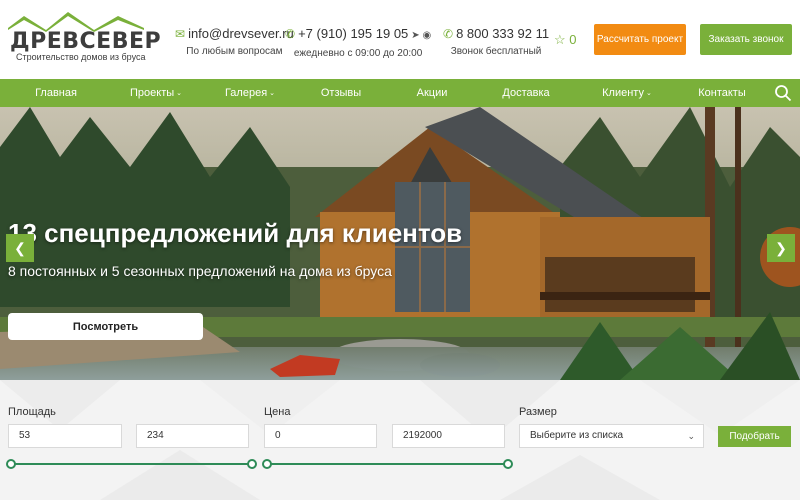  What do you see at coordinates (65, 436) in the screenshot?
I see `area-min-input: 53` at bounding box center [65, 436].